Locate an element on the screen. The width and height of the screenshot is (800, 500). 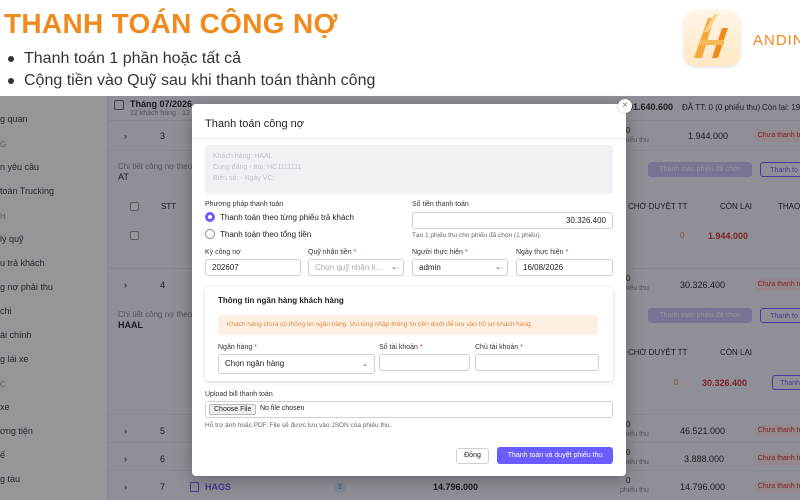
amount-label: Số tiền thanh toán is located at coordinates (440, 204).